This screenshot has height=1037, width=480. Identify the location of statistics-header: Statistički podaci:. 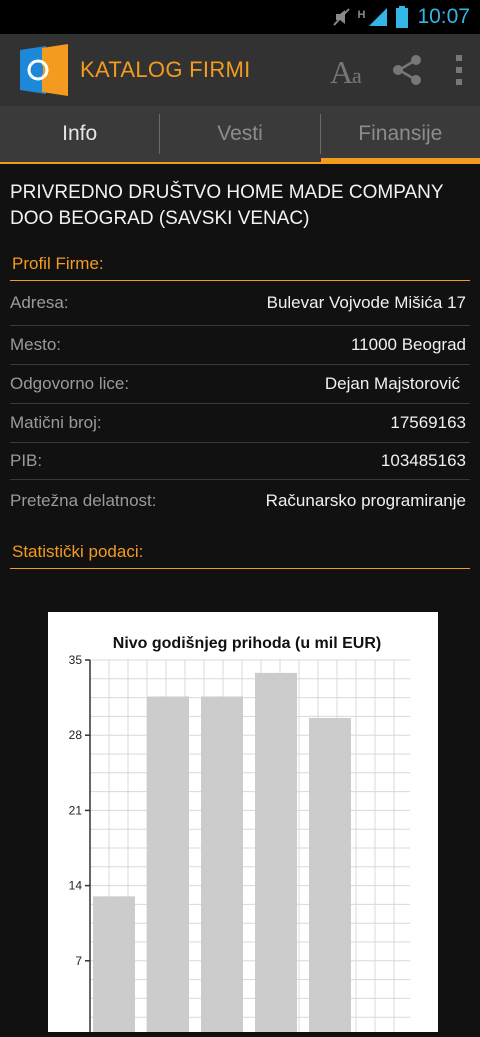
(240, 555).